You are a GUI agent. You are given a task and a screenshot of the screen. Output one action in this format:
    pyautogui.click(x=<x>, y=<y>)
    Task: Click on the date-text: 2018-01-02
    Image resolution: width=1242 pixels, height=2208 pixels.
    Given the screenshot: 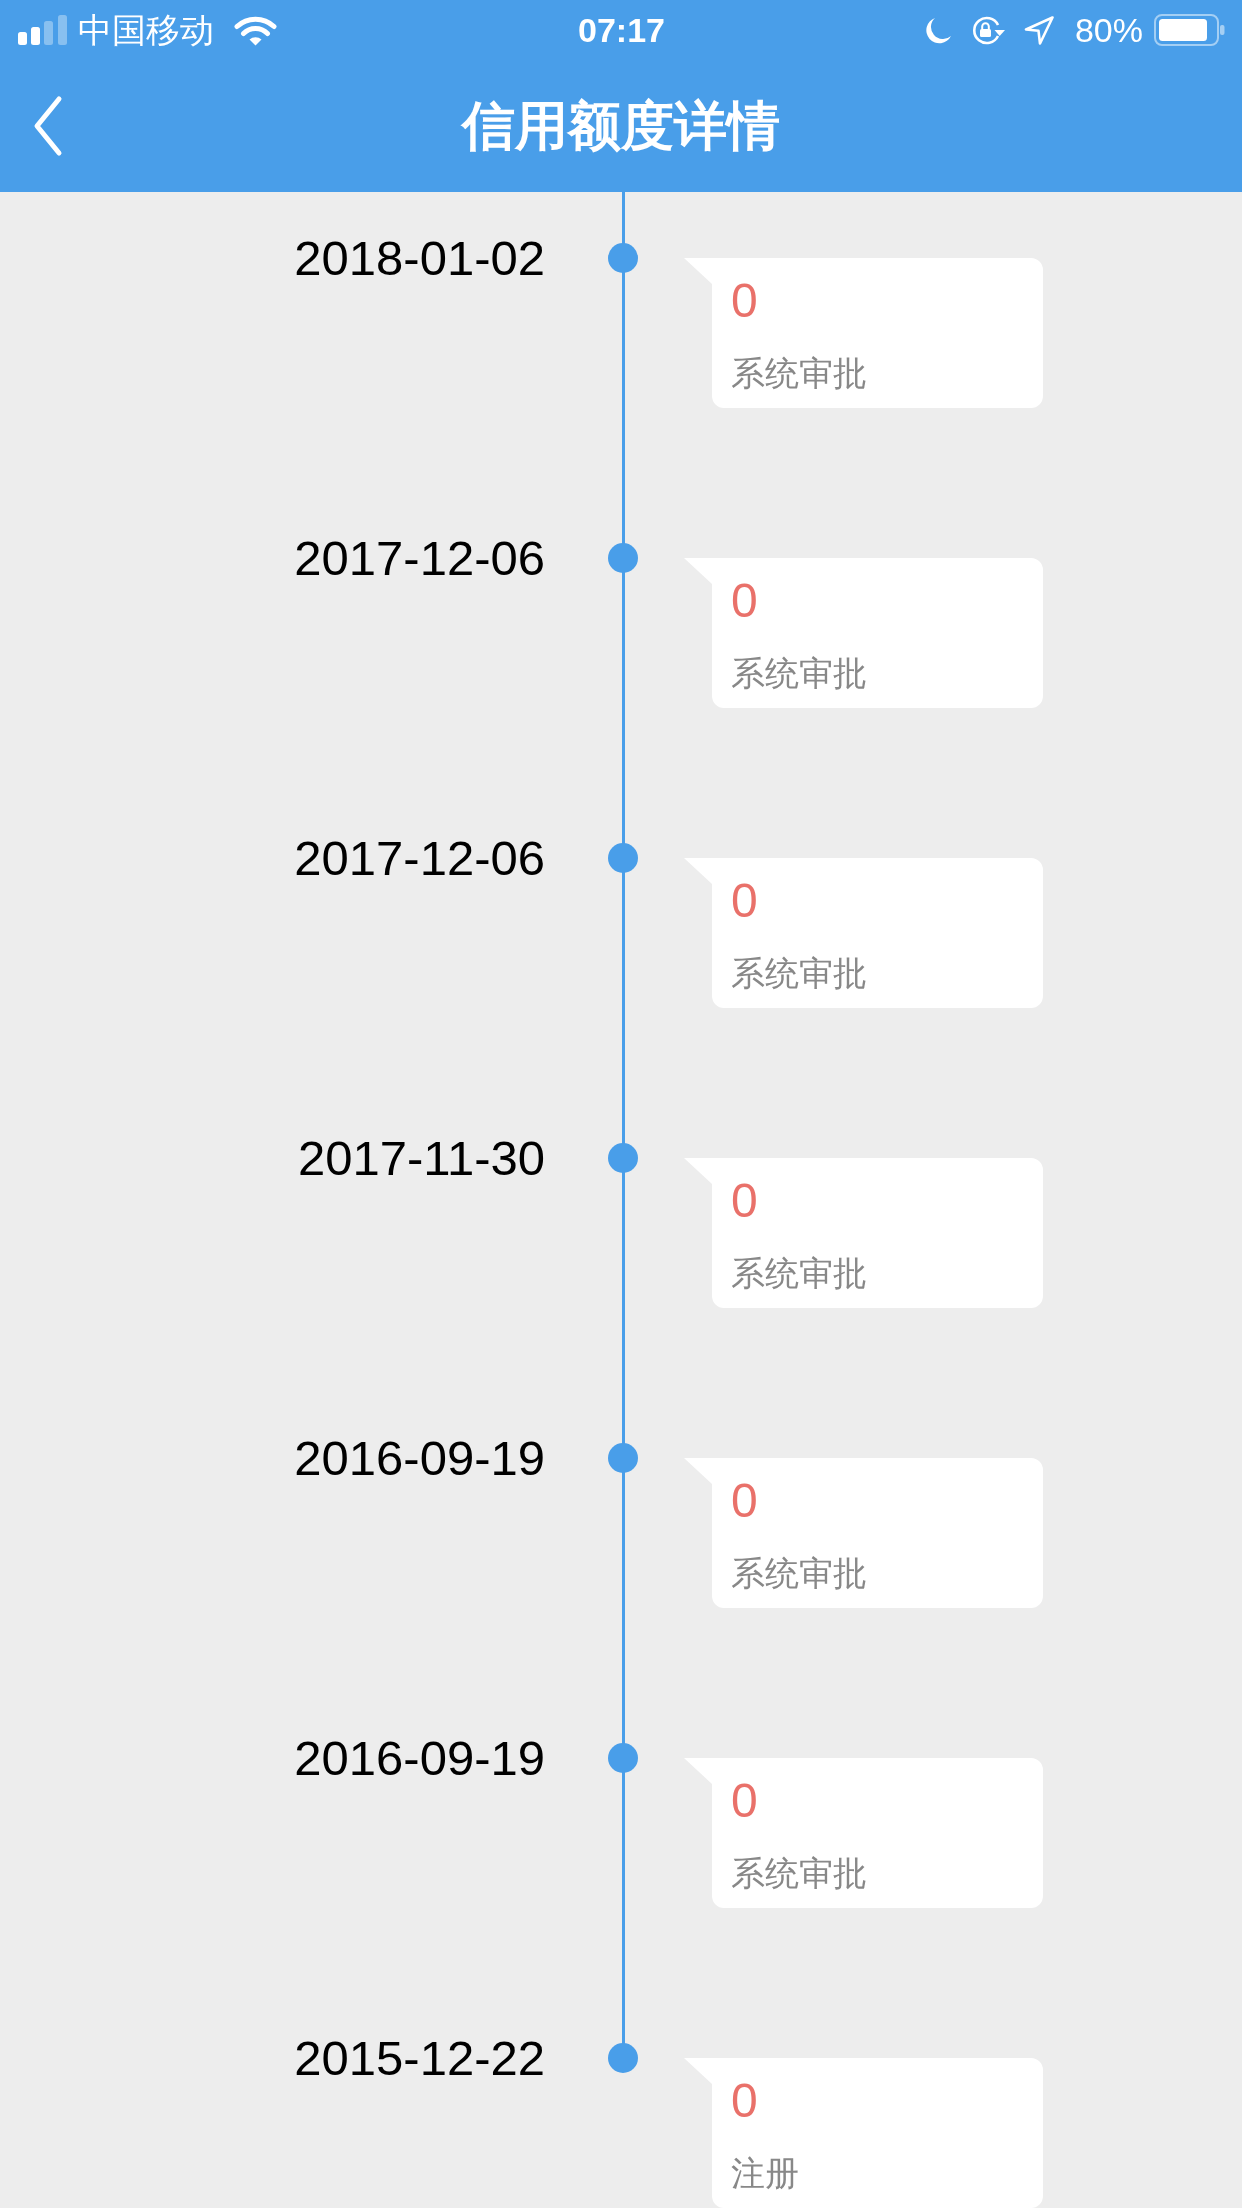 What is the action you would take?
    pyautogui.click(x=419, y=258)
    